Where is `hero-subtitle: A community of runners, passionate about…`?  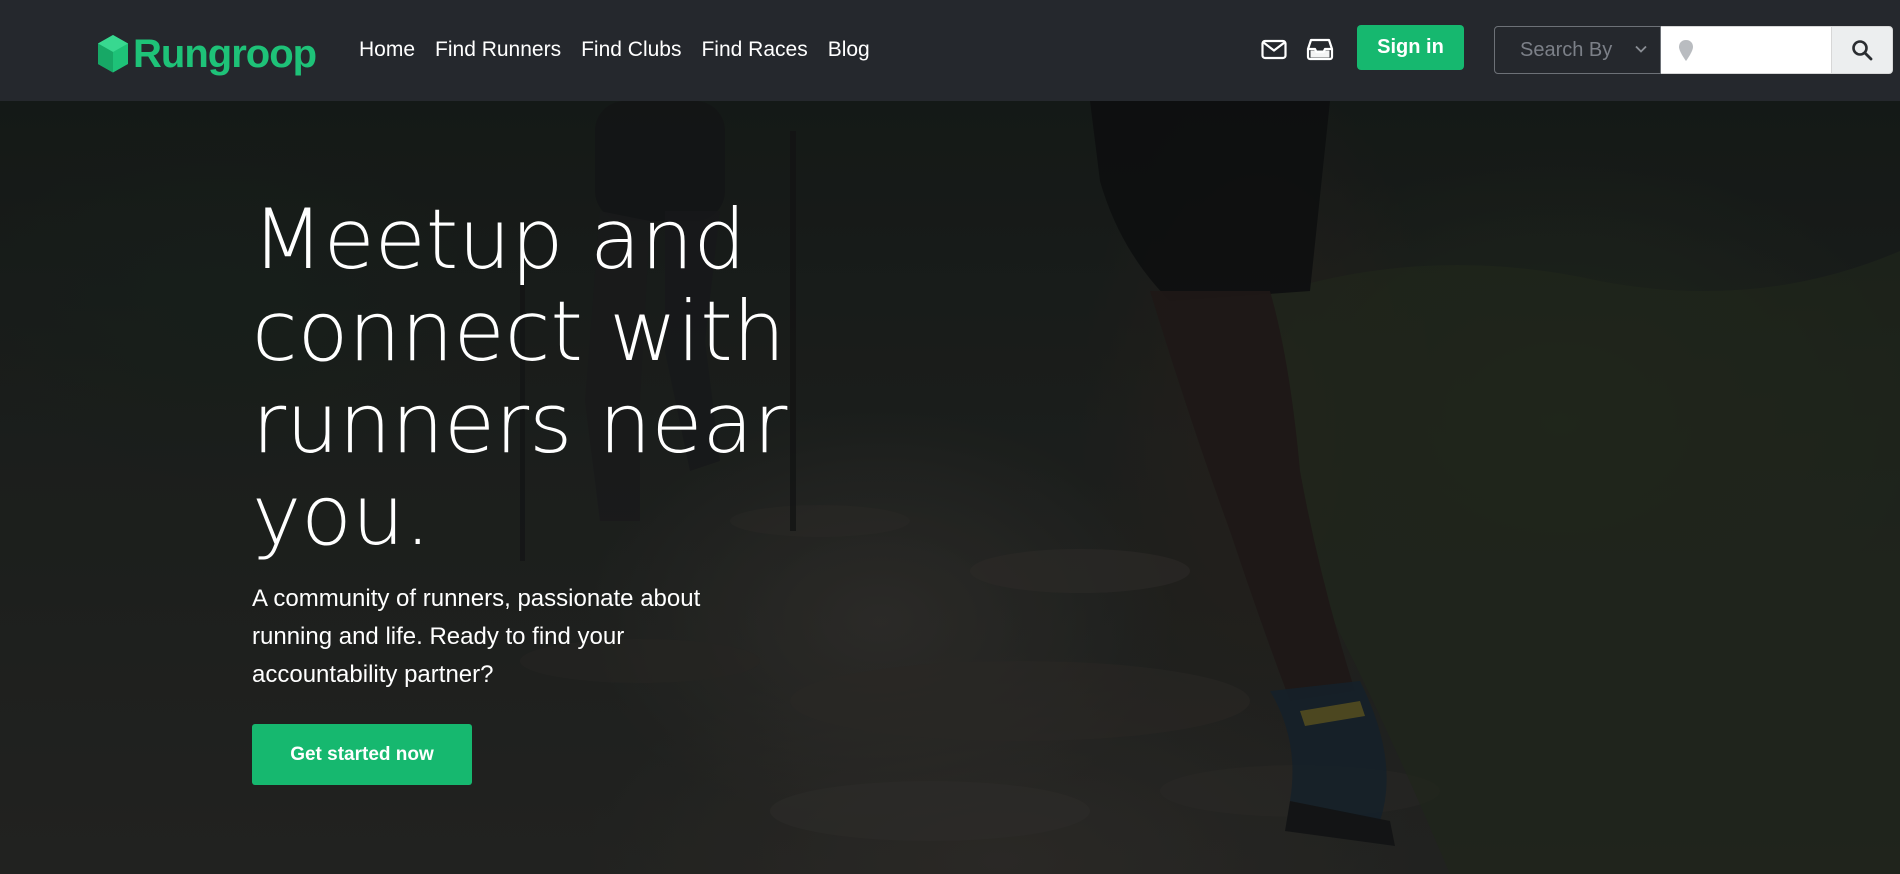 hero-subtitle: A community of runners, passionate about… is located at coordinates (476, 636).